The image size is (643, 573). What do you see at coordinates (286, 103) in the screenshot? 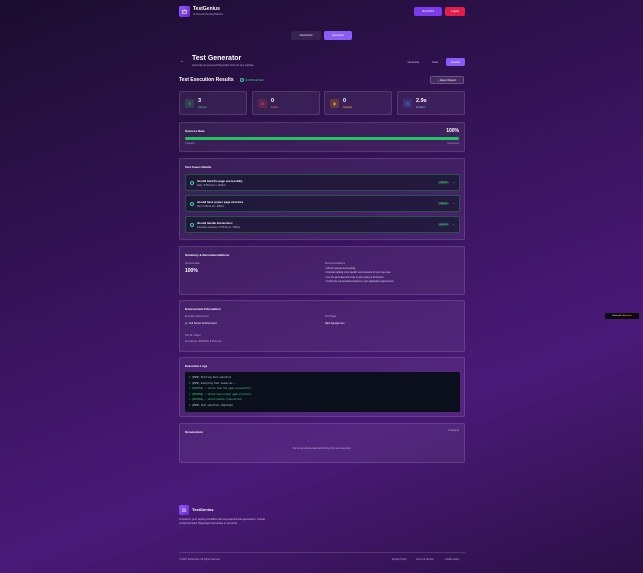
I see `stat-card-failed: ⊗ 0 Failed` at bounding box center [286, 103].